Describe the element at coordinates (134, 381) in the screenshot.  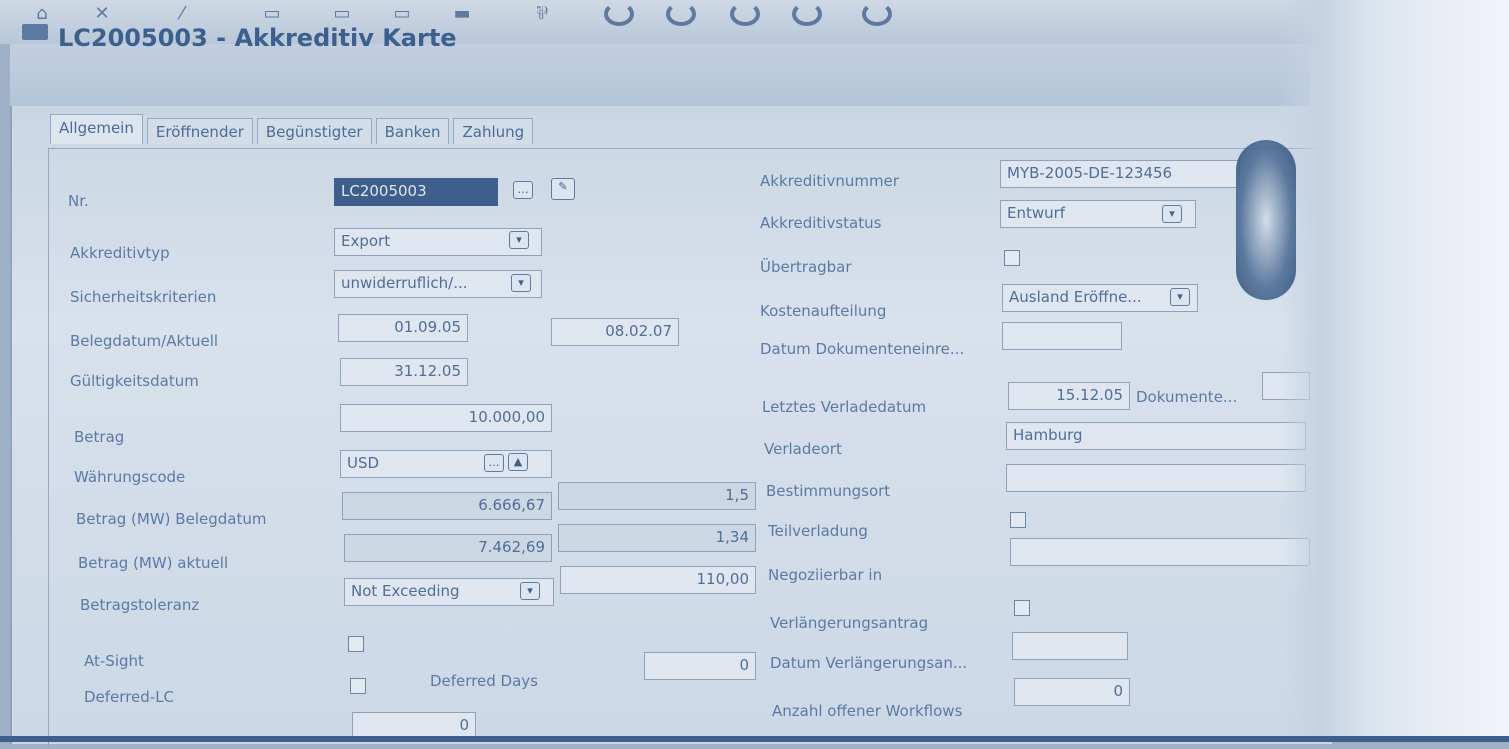
I see `gueltigkeitsdatum-label: Gültigkeitsdatum` at that location.